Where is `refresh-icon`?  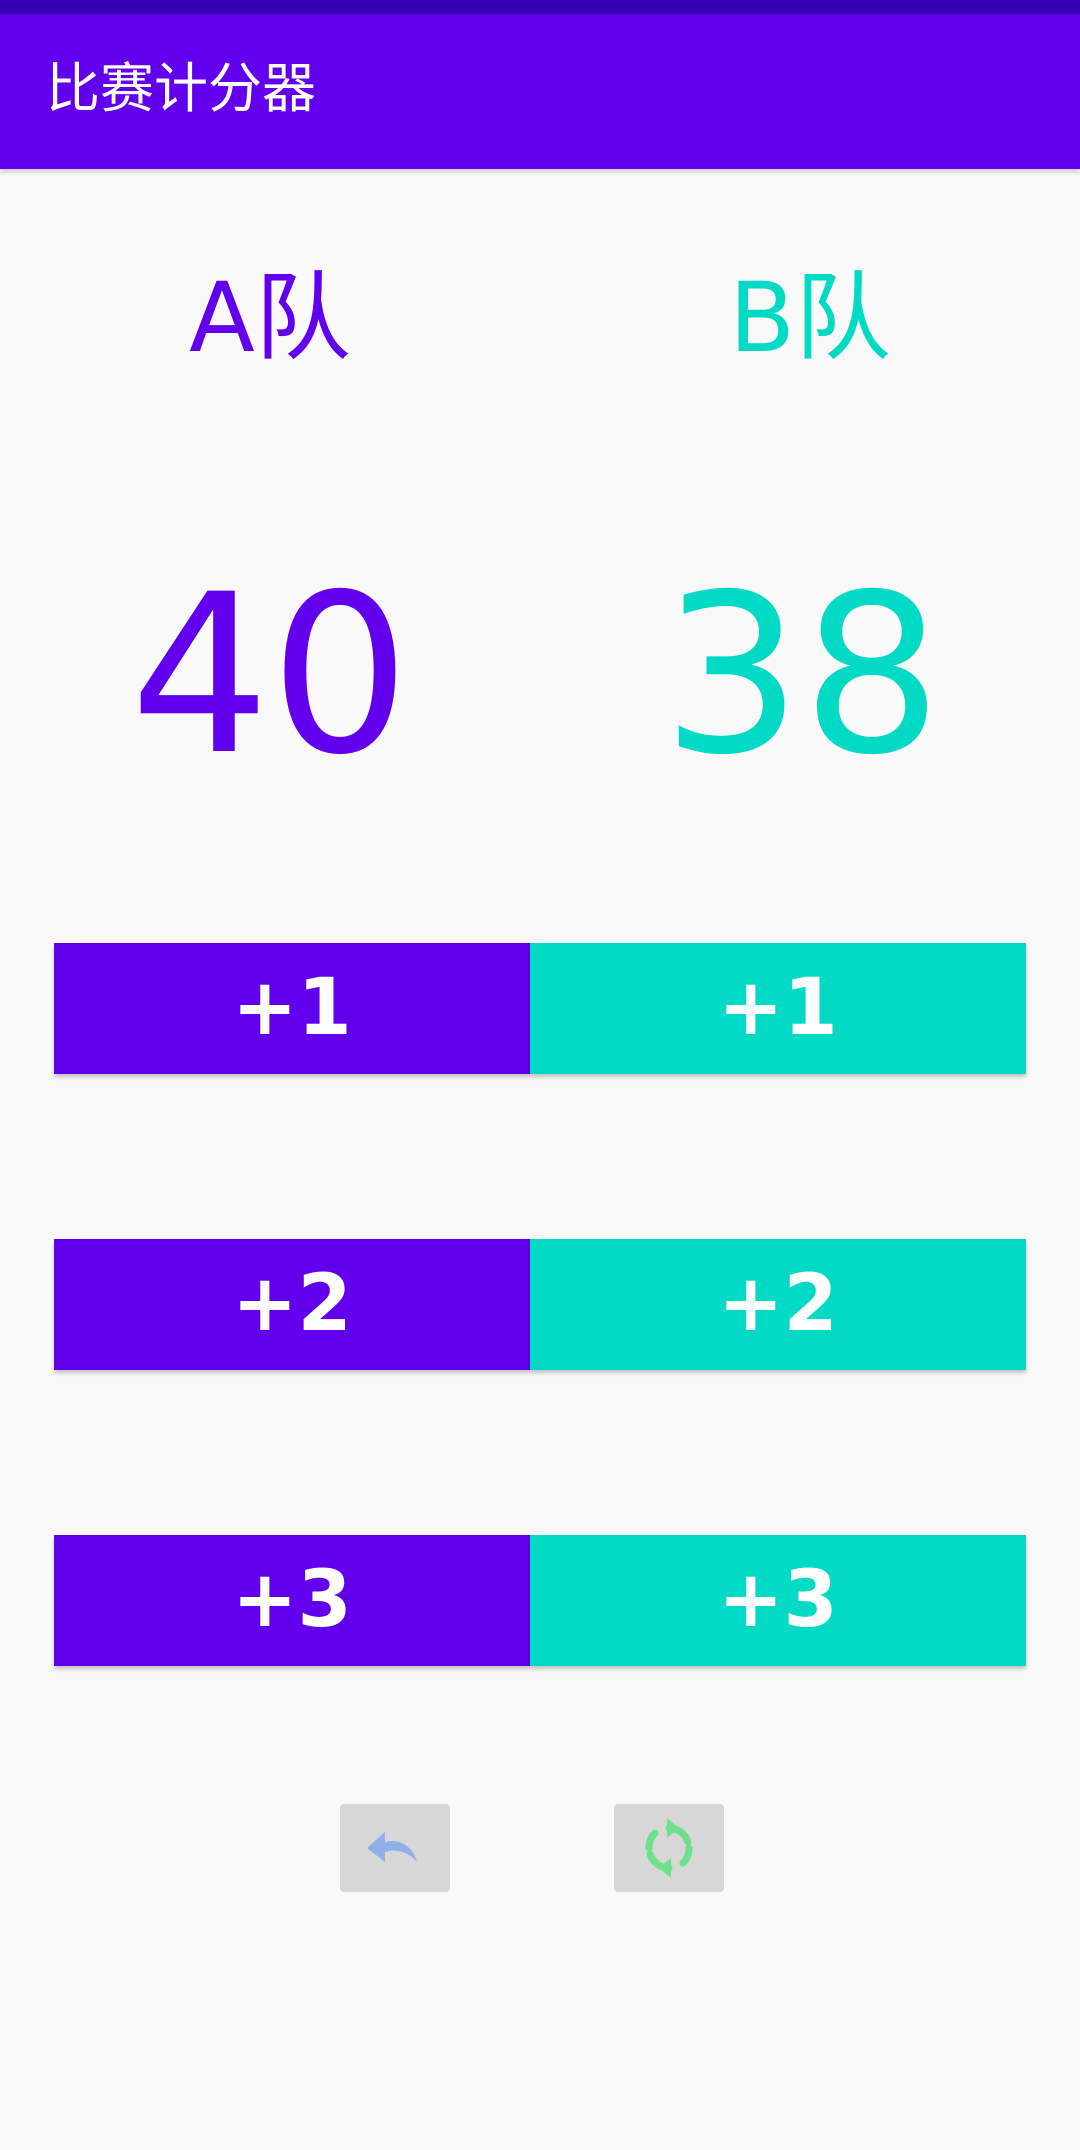
refresh-icon is located at coordinates (669, 1848).